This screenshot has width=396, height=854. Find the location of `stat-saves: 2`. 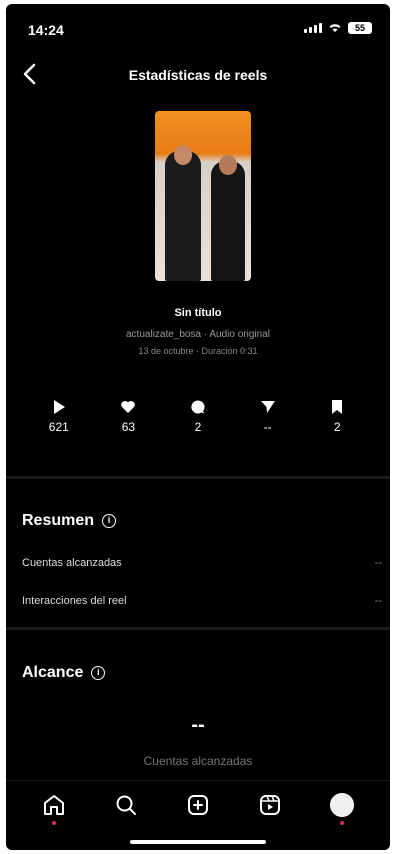

stat-saves: 2 is located at coordinates (337, 416).